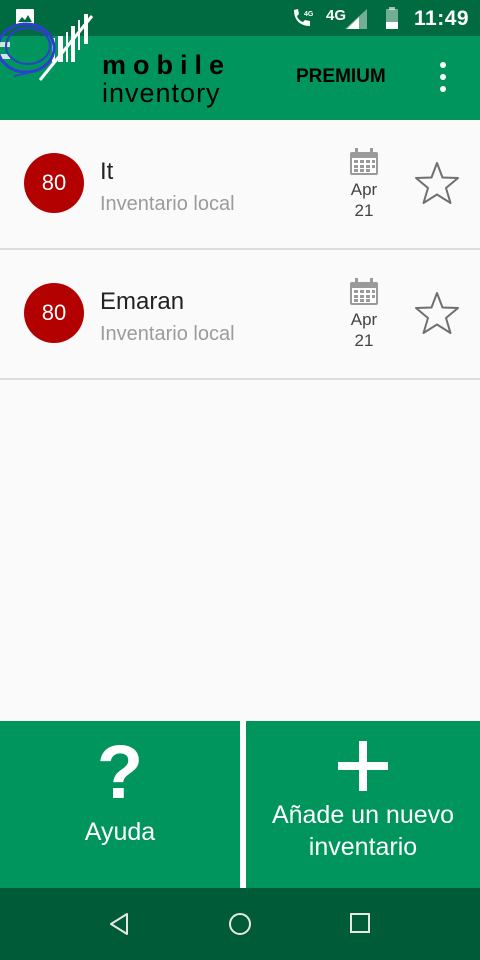 This screenshot has height=960, width=480. Describe the element at coordinates (120, 772) in the screenshot. I see `help-icon: ?` at that location.